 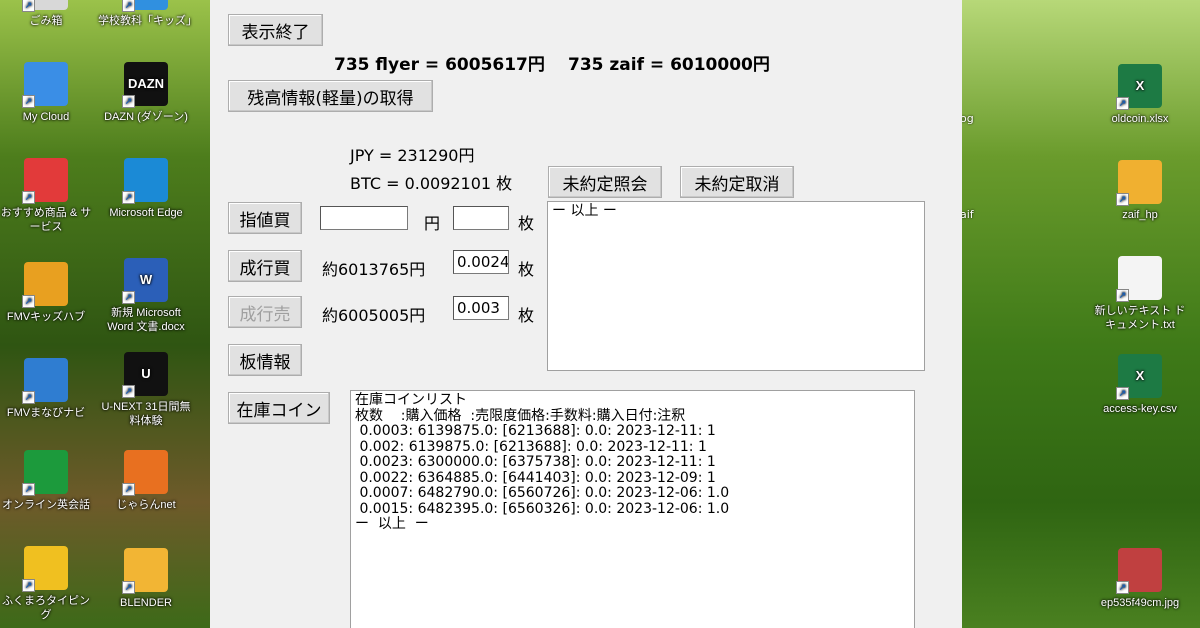 I want to click on desktop-shortcut: ↗ ふくまろタイピング, so click(x=47, y=584).